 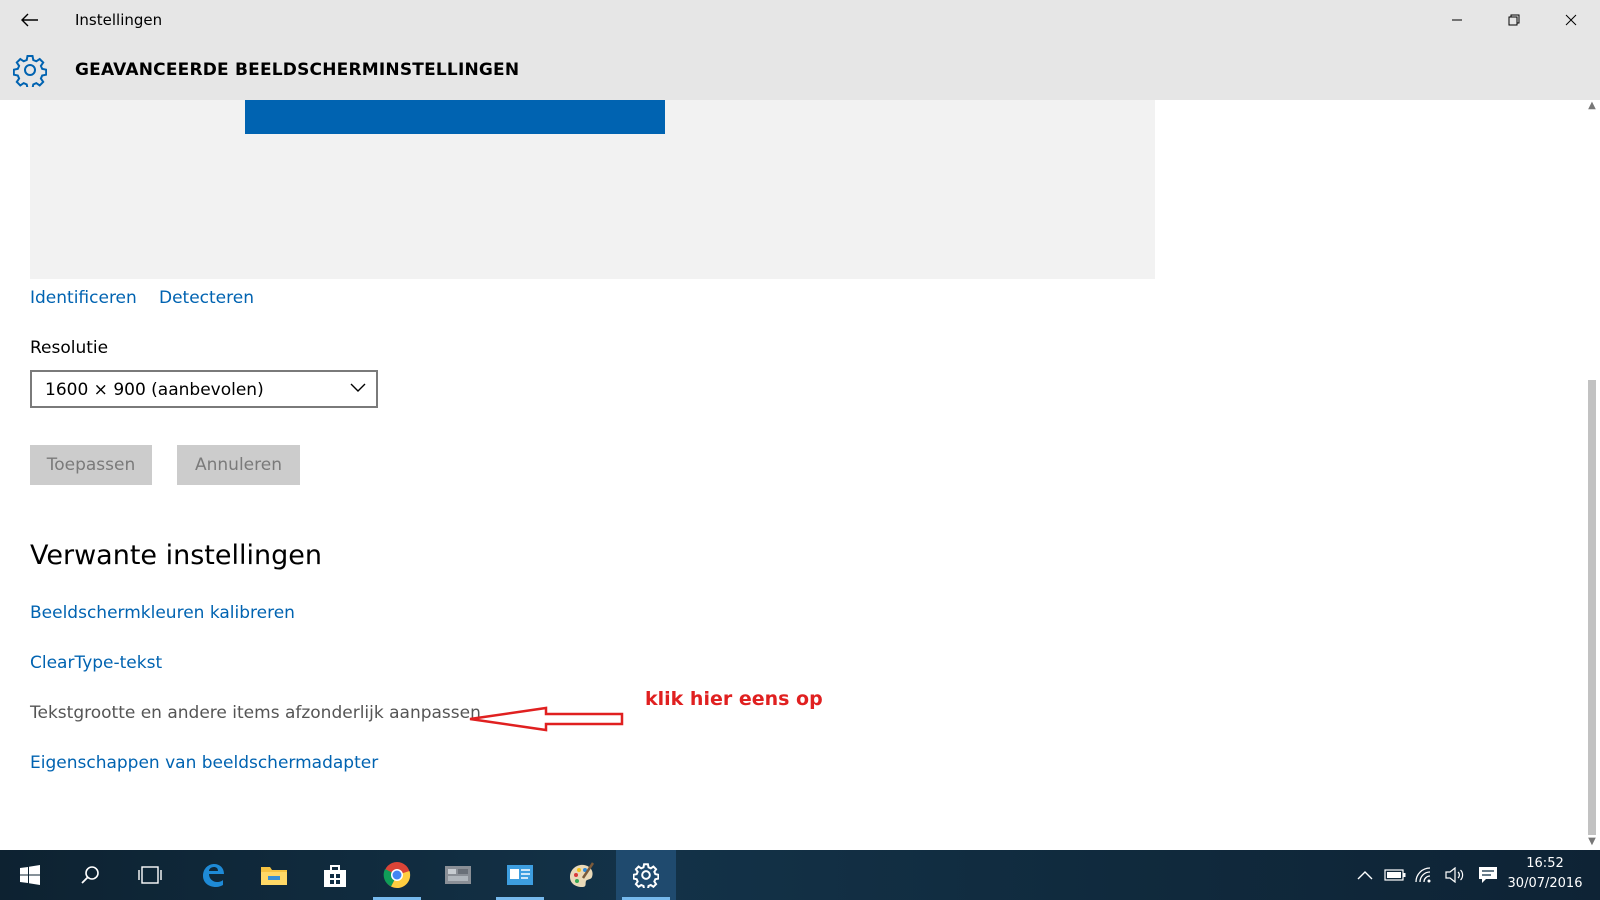 I want to click on cleartype-link: ClearType-tekst, so click(x=96, y=663).